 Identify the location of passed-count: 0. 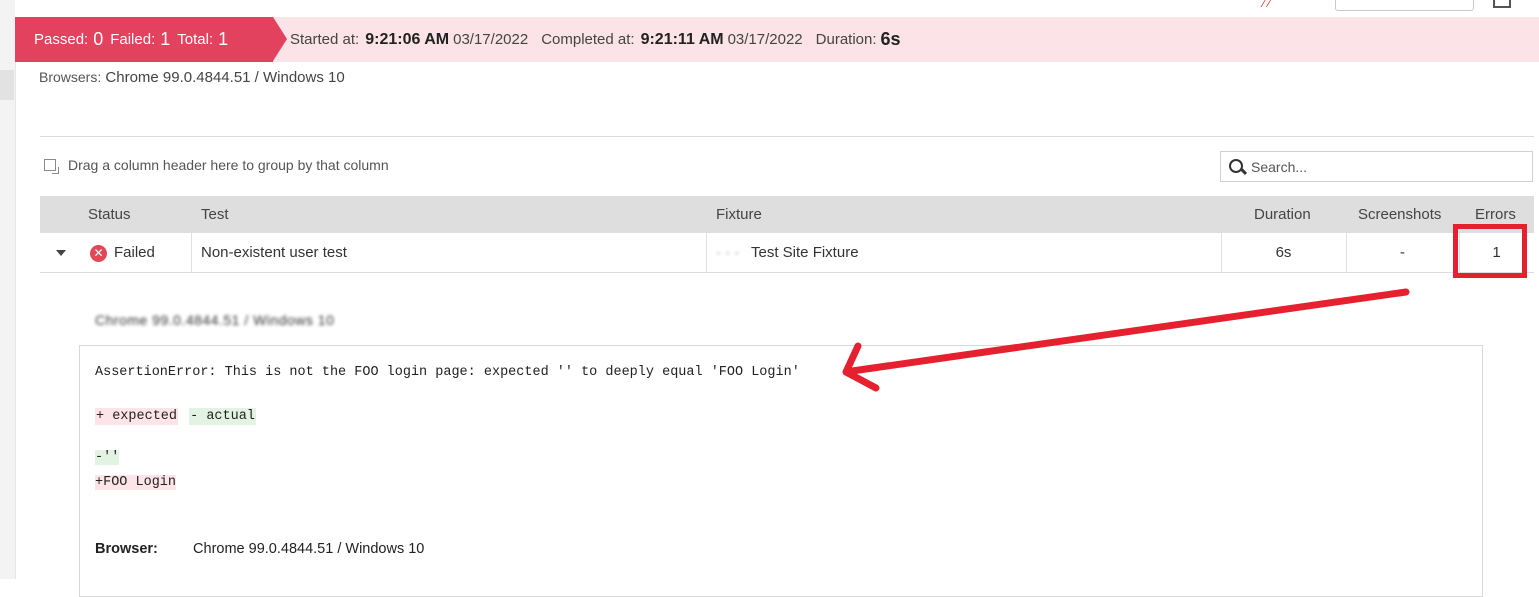
(98, 39).